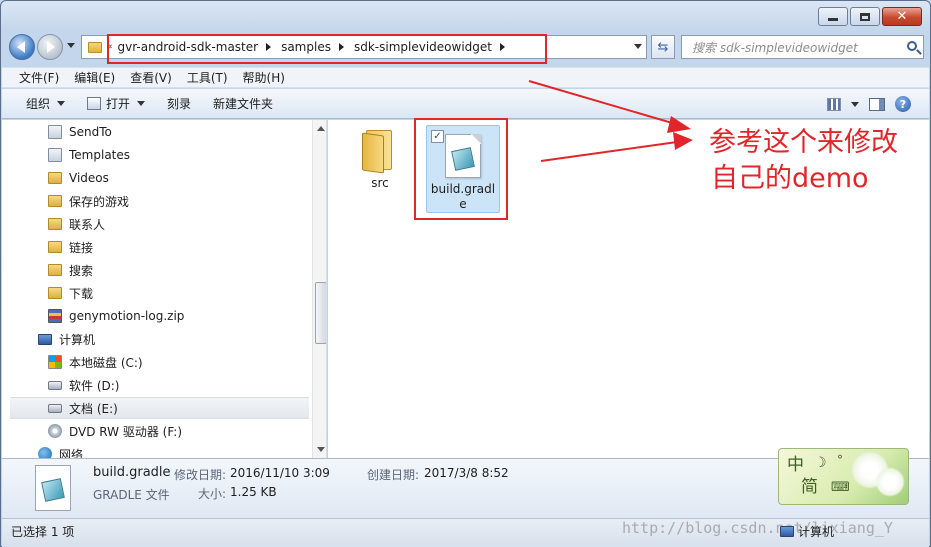 Image resolution: width=931 pixels, height=547 pixels. I want to click on ime-toolbar: 中 ☽ ° 简 ⌨, so click(843, 476).